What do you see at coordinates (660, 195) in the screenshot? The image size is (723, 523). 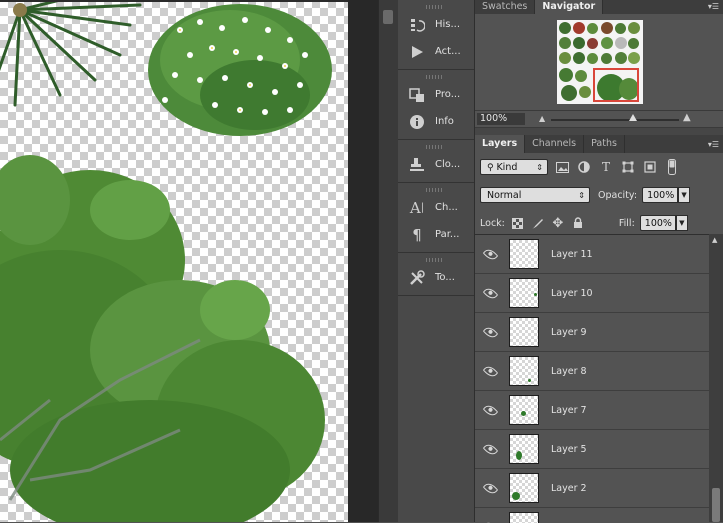 I see `opacity-field: 100%` at bounding box center [660, 195].